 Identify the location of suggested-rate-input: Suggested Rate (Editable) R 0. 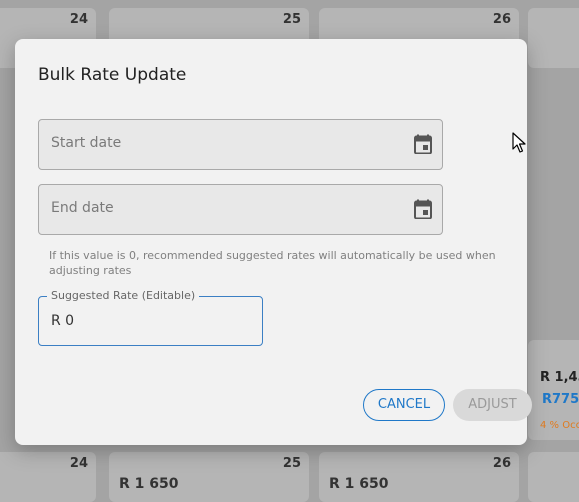
(150, 317).